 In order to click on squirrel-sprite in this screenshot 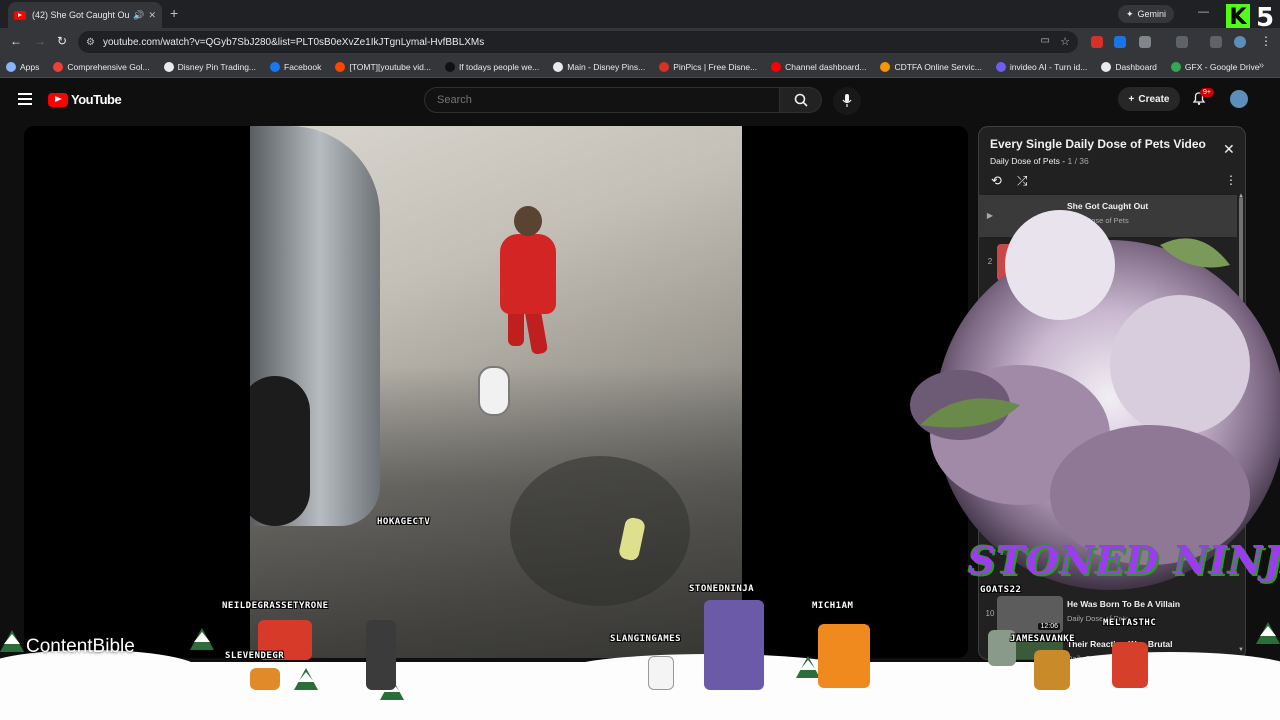, I will do `click(1130, 665)`.